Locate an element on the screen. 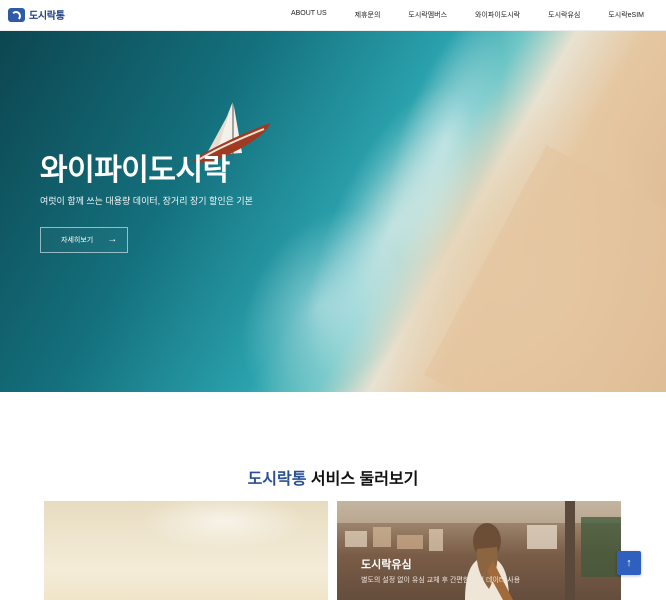  logo-text: 도시락통 is located at coordinates (47, 16).